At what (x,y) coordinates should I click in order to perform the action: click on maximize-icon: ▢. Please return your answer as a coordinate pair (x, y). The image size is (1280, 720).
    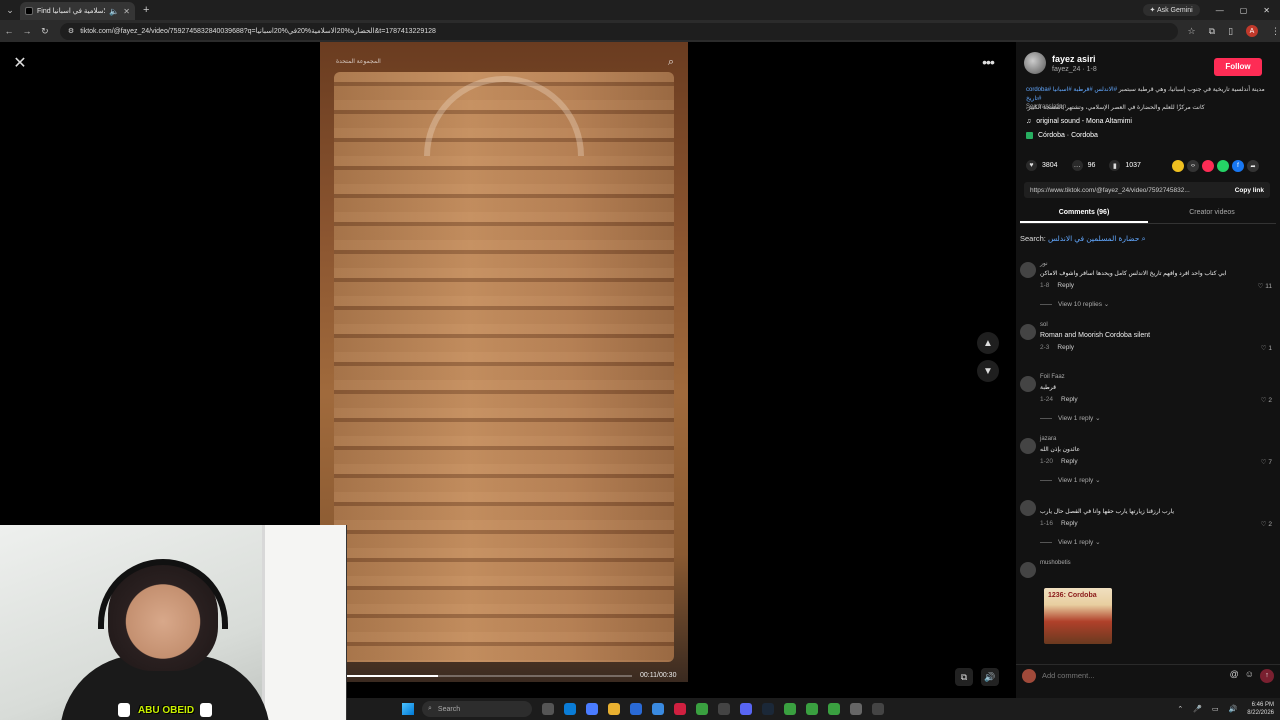
    Looking at the image, I should click on (1244, 10).